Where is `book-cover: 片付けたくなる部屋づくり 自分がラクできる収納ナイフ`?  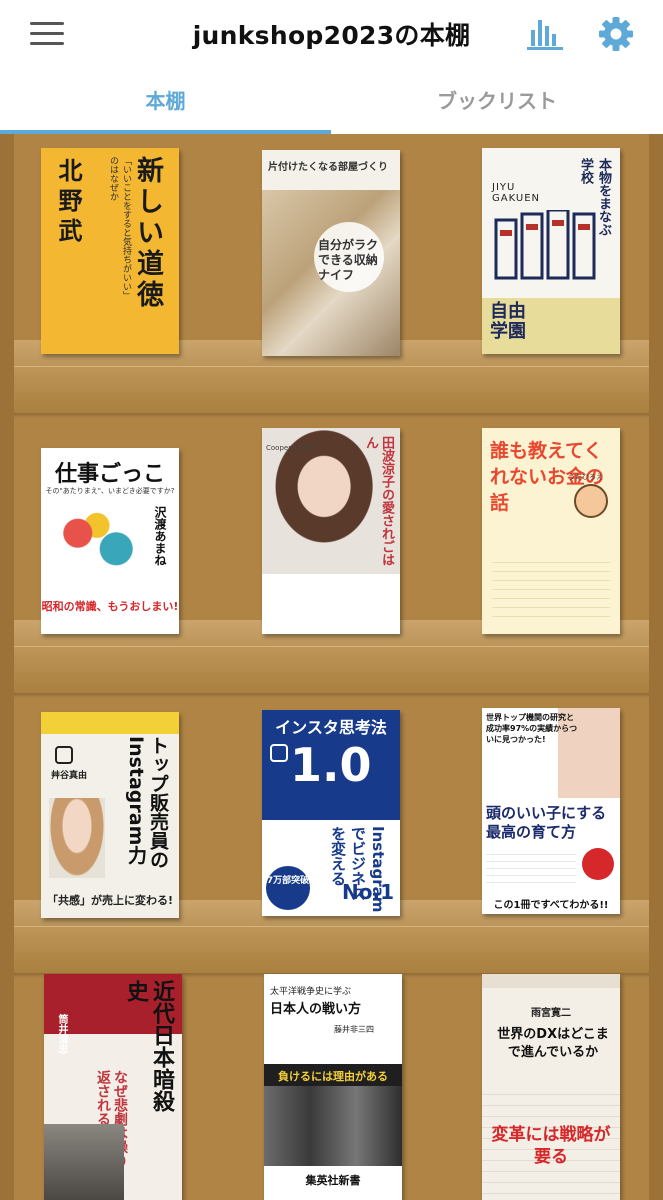
book-cover: 片付けたくなる部屋づくり 自分がラクできる収納ナイフ is located at coordinates (331, 253).